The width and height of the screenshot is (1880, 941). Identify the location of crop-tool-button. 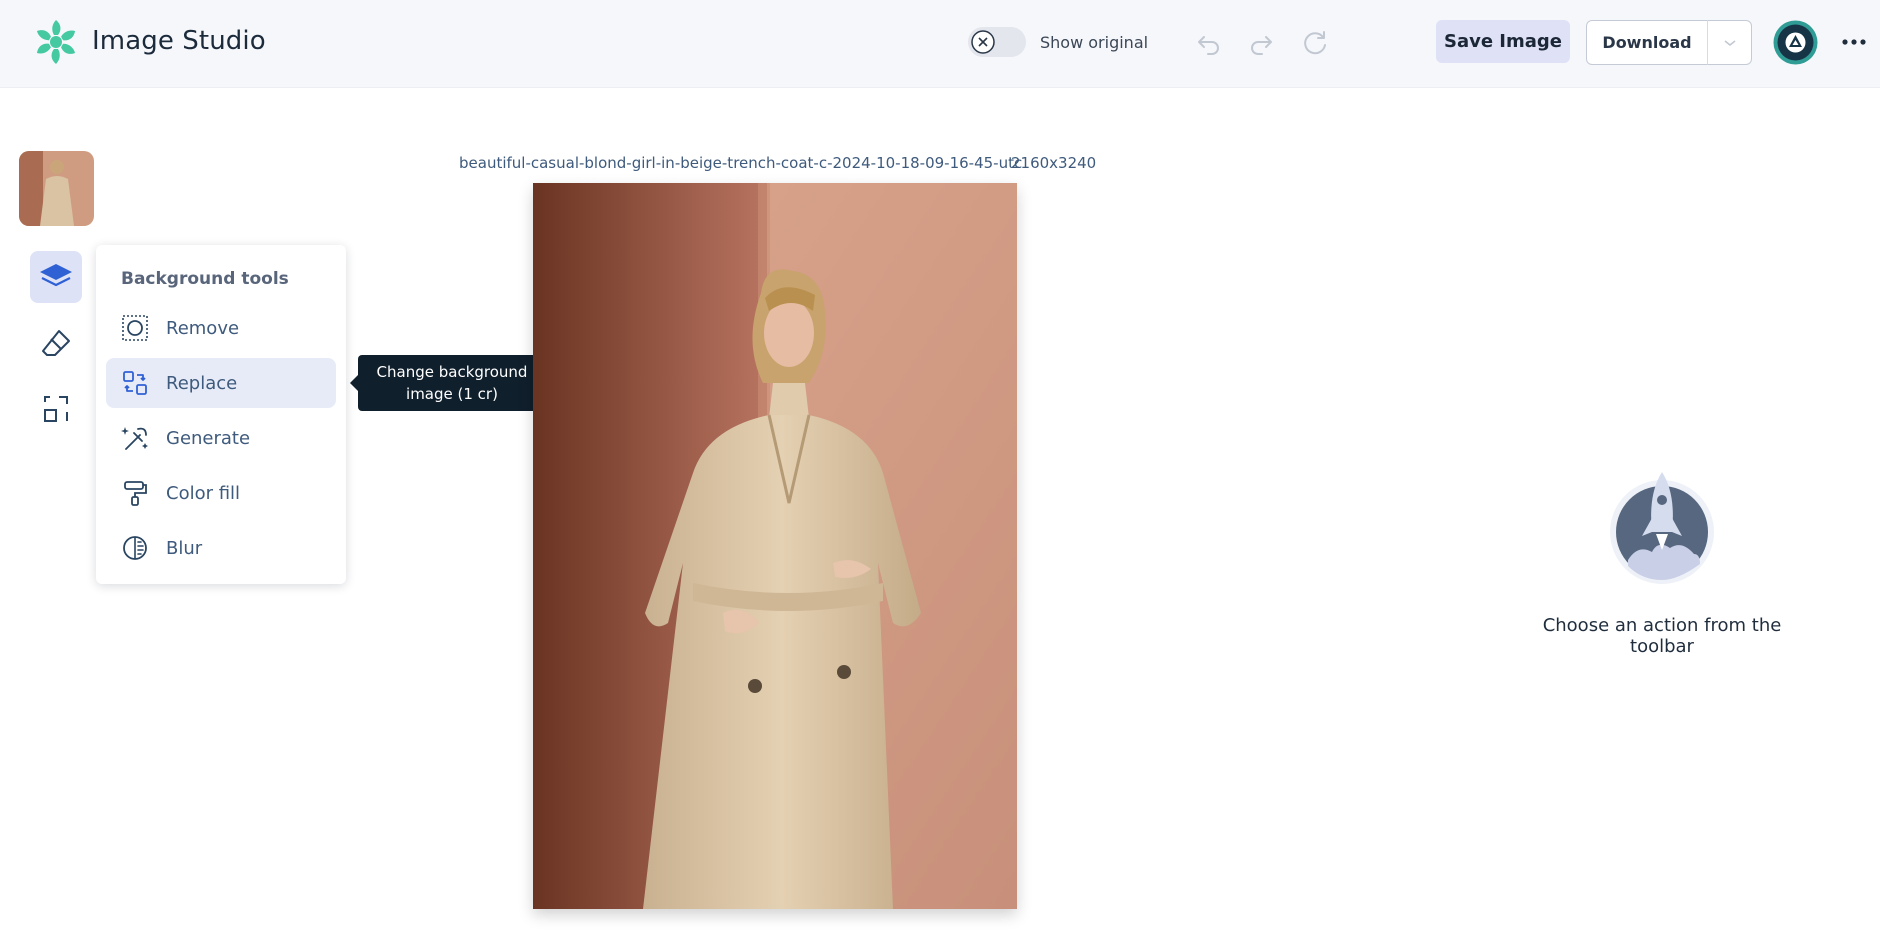
(56, 409).